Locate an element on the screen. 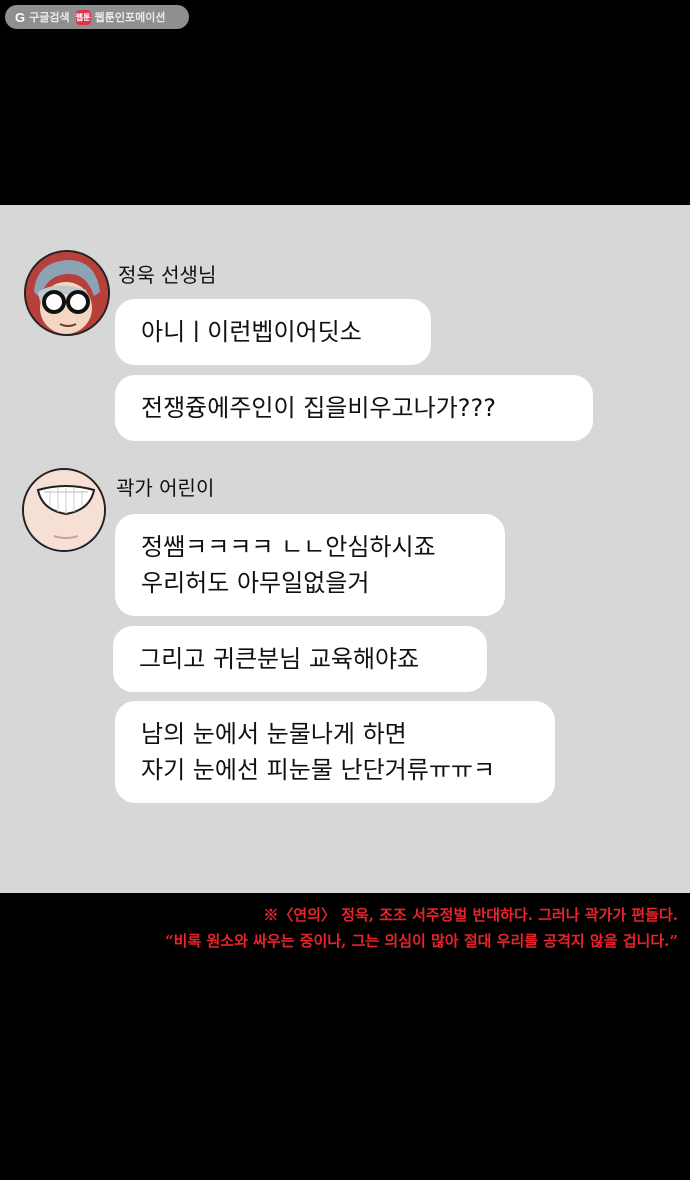 The width and height of the screenshot is (690, 1180). message-text: 그리고 귀큰분님 교육해야죠 is located at coordinates (279, 659).